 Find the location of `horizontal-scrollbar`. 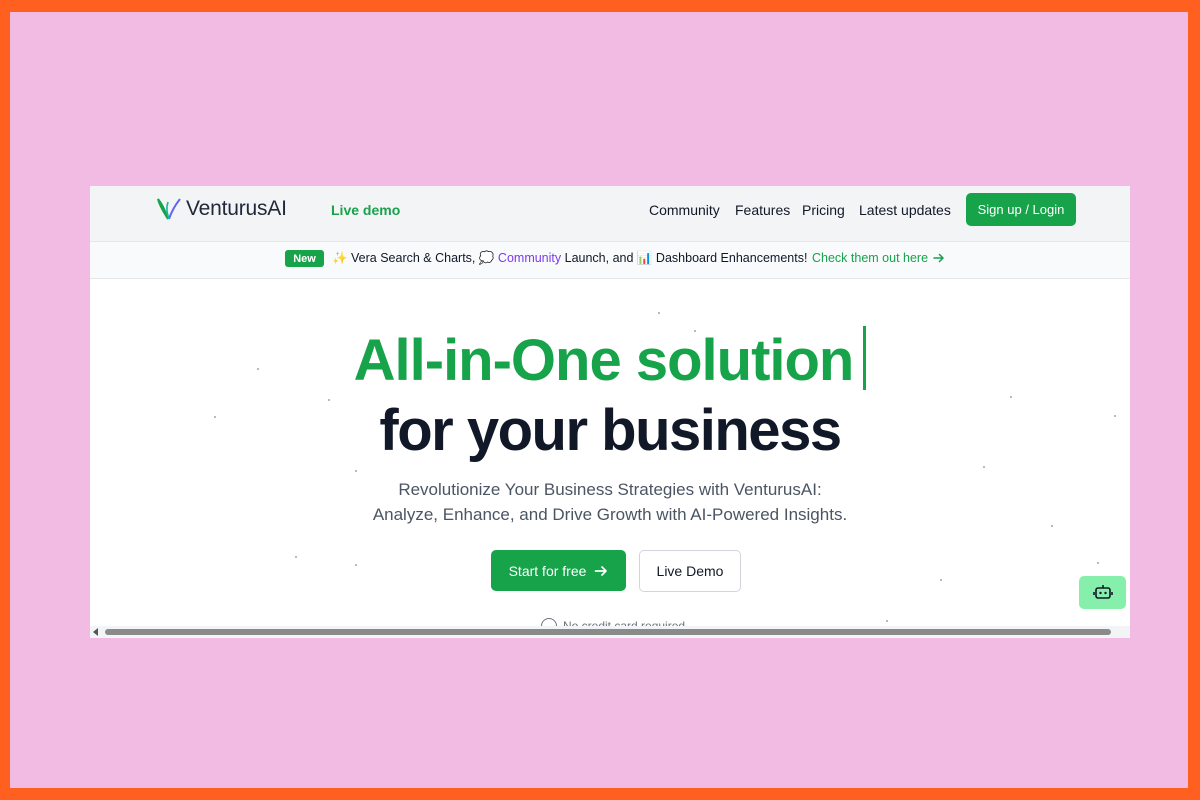

horizontal-scrollbar is located at coordinates (610, 632).